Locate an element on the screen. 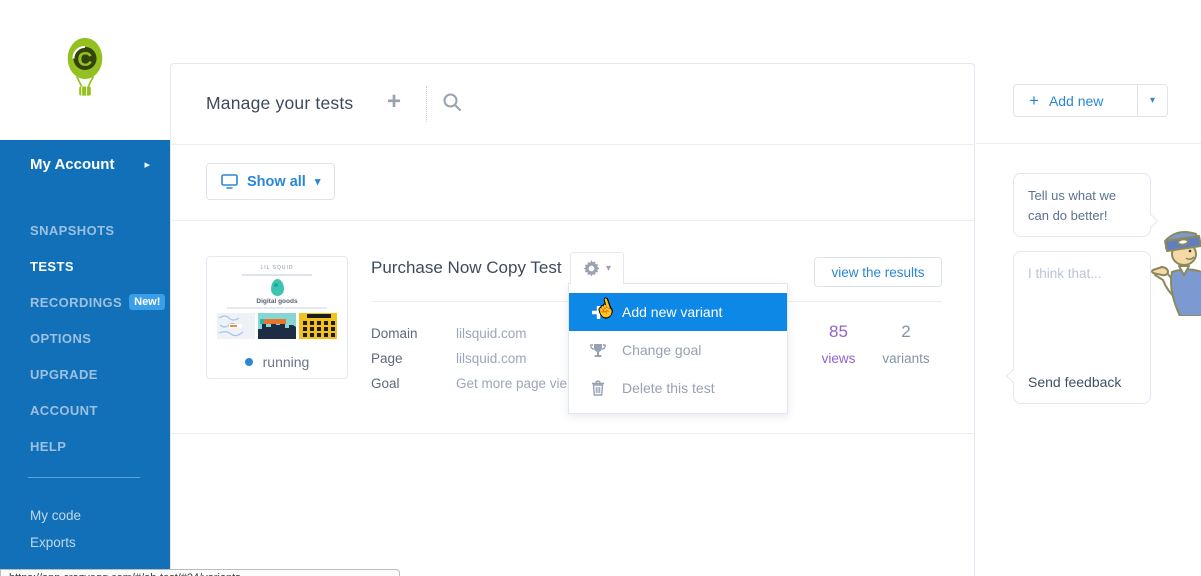 Image resolution: width=1201 pixels, height=576 pixels. sidebar-item-recordings: RECORDINGS New! is located at coordinates (85, 302).